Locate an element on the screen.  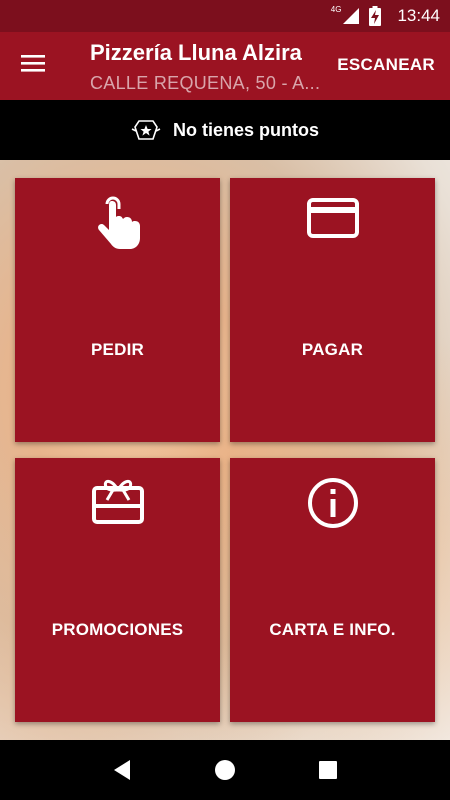
order-tile-label: PEDIR is located at coordinates (117, 349).